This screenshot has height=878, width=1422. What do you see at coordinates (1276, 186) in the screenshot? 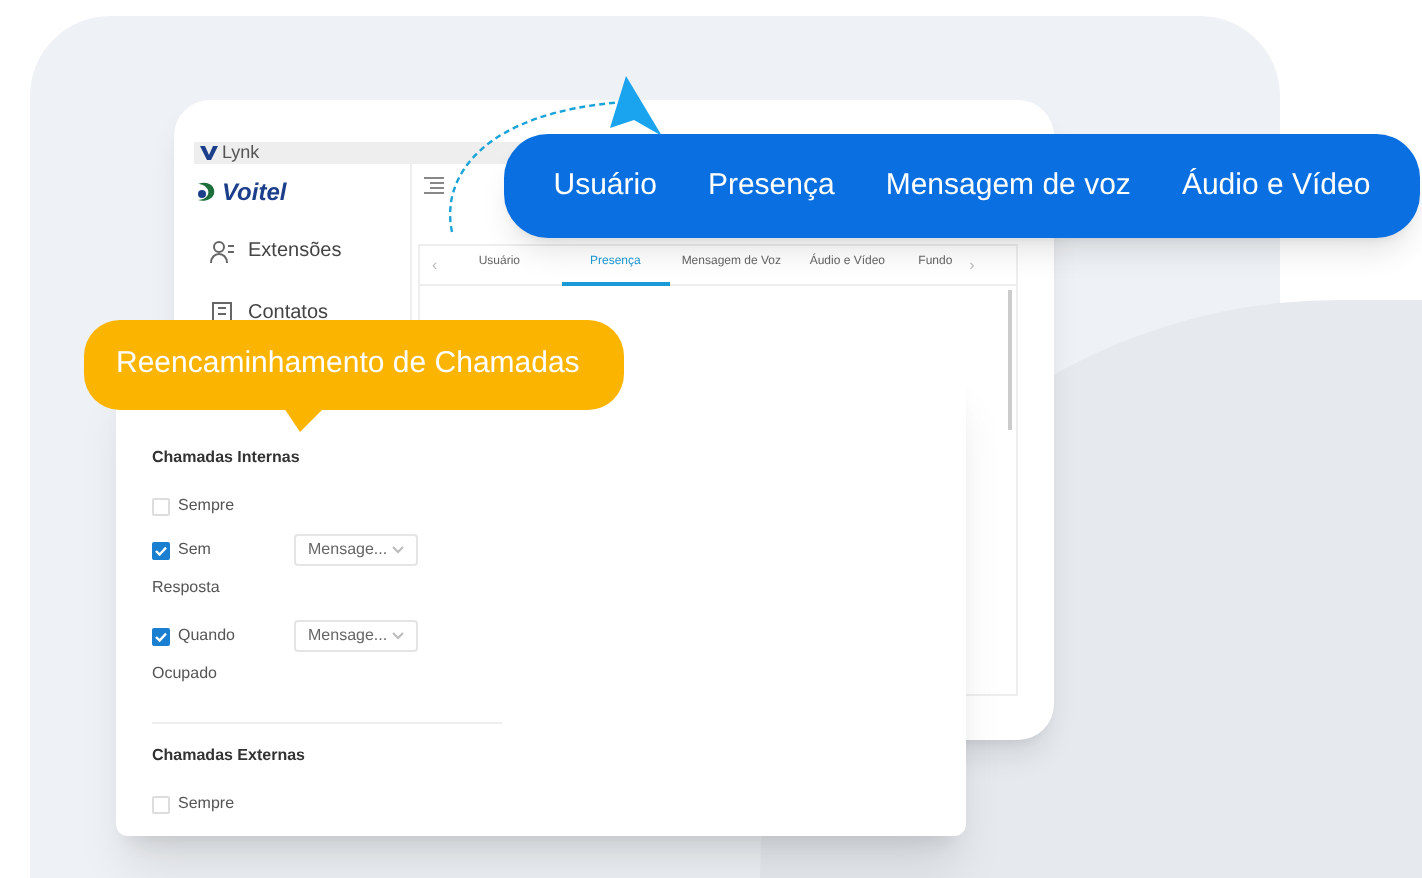
I see `tab-label: Áudio e Vídeo` at bounding box center [1276, 186].